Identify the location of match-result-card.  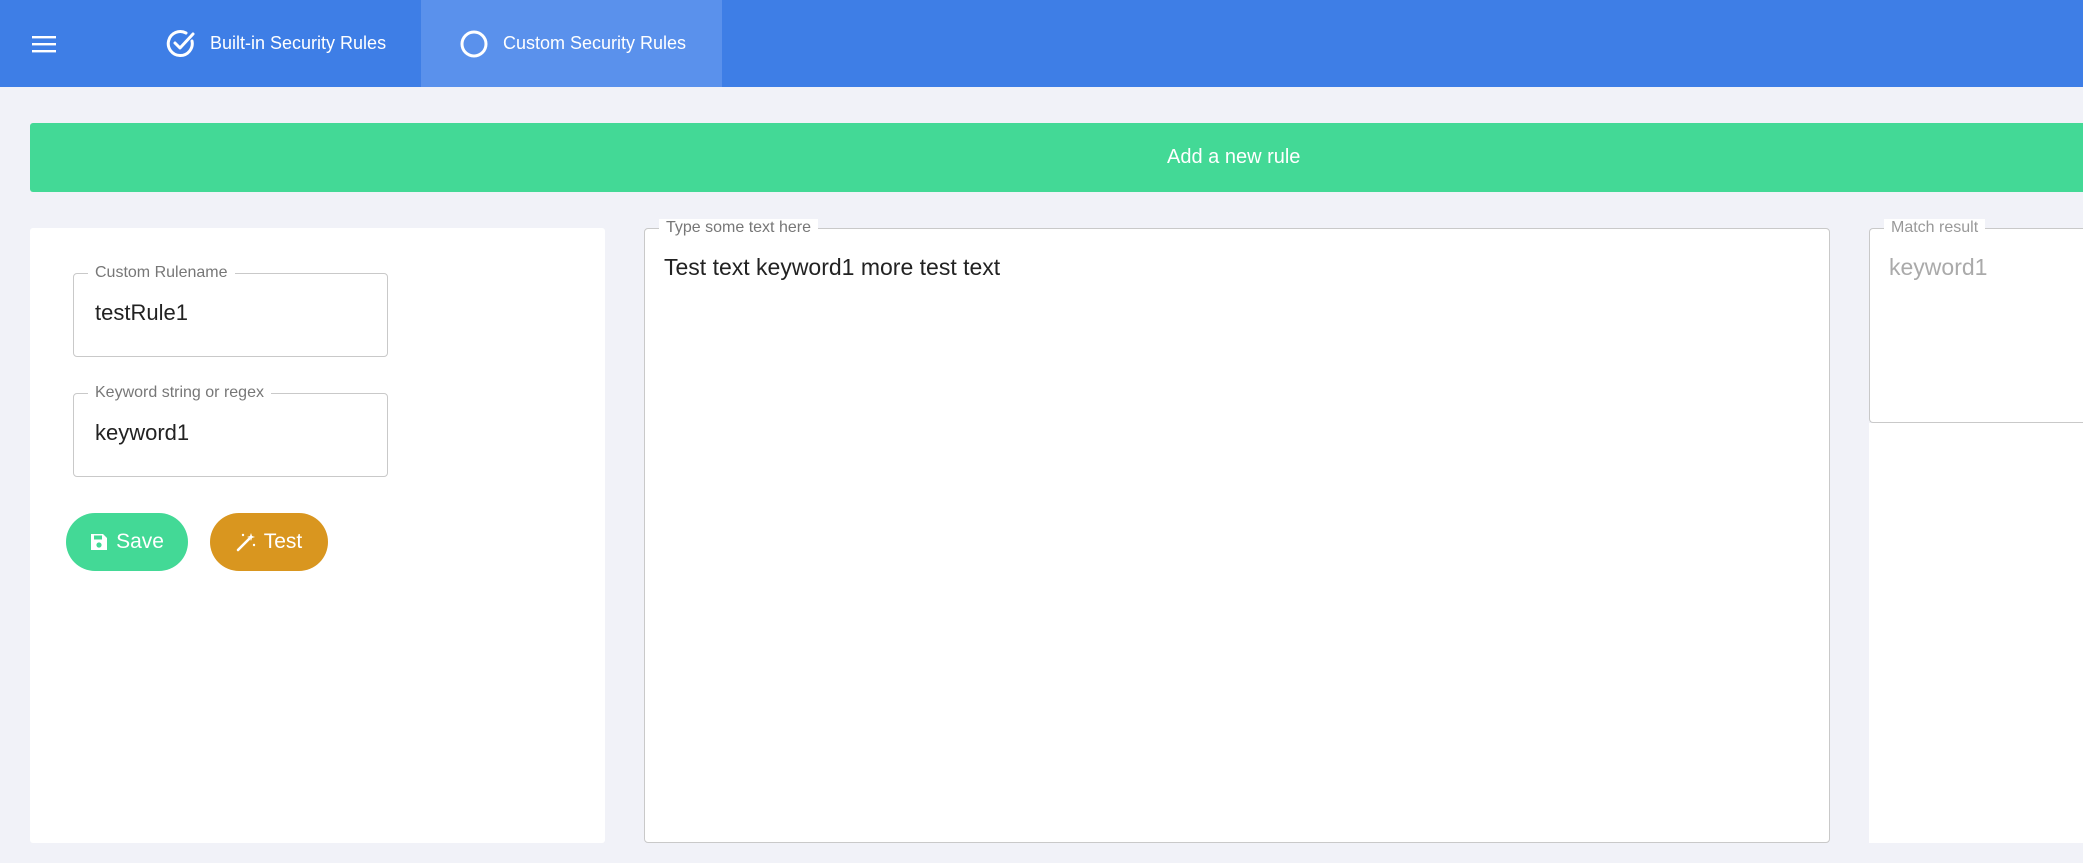
(1976, 633).